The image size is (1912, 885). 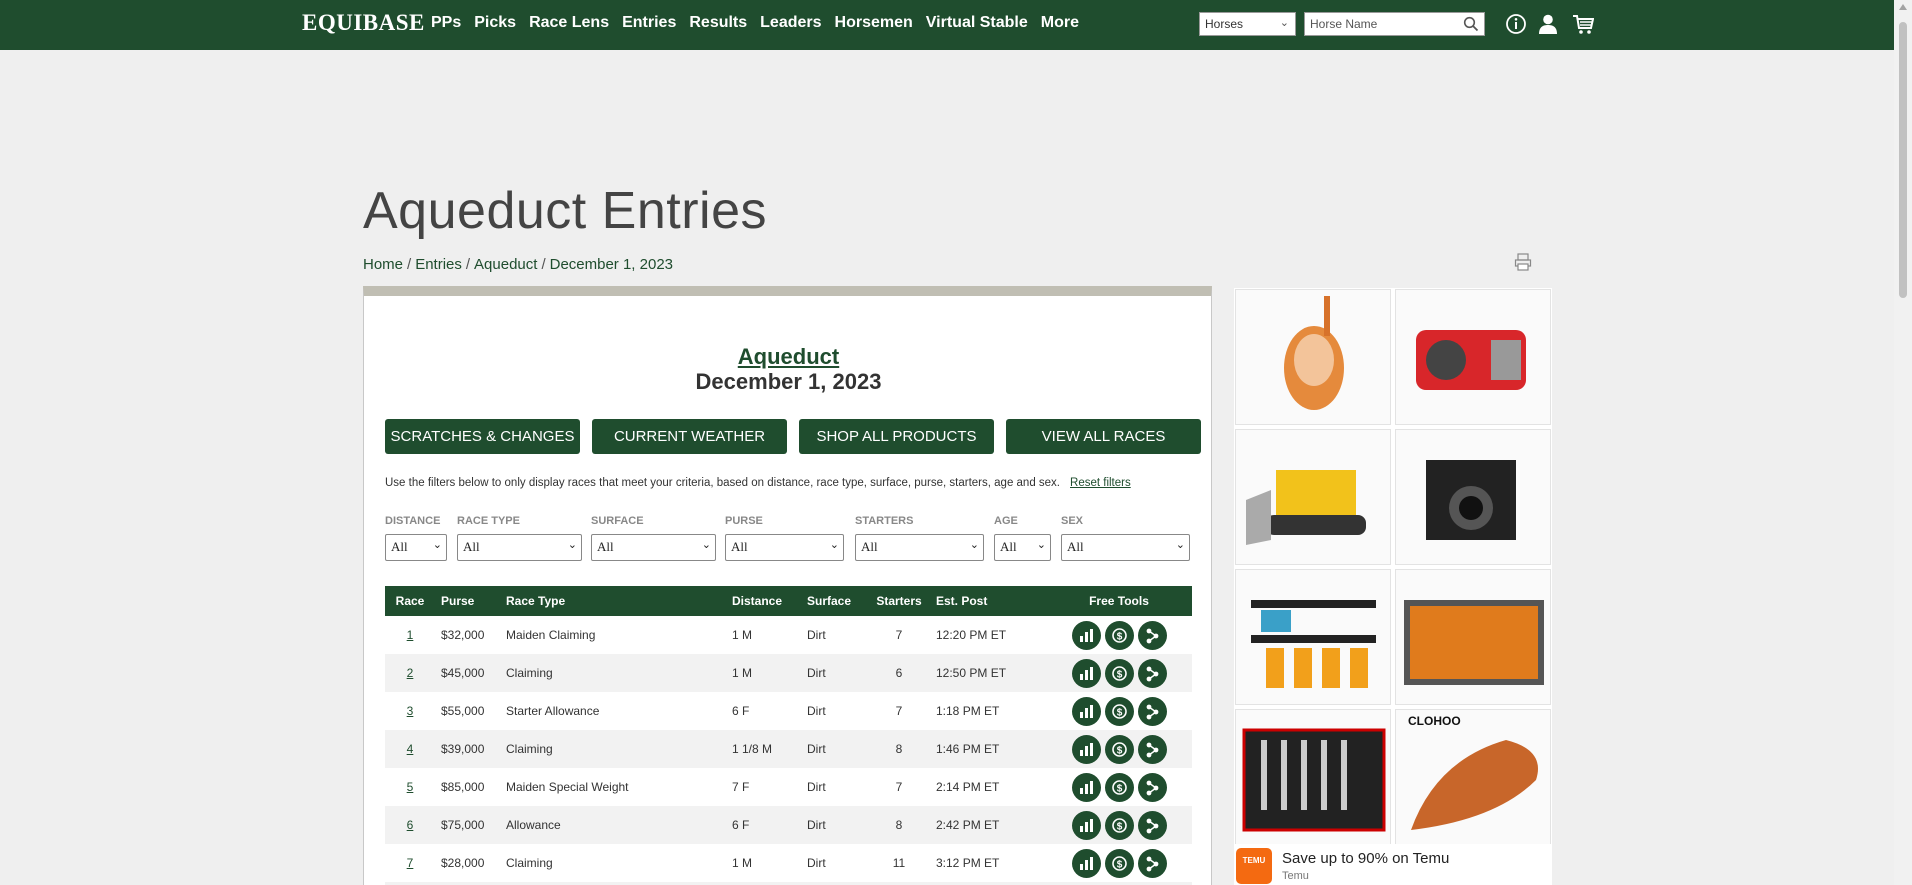 What do you see at coordinates (1365, 858) in the screenshot?
I see `ad-headline: Save up to 90% on Temu` at bounding box center [1365, 858].